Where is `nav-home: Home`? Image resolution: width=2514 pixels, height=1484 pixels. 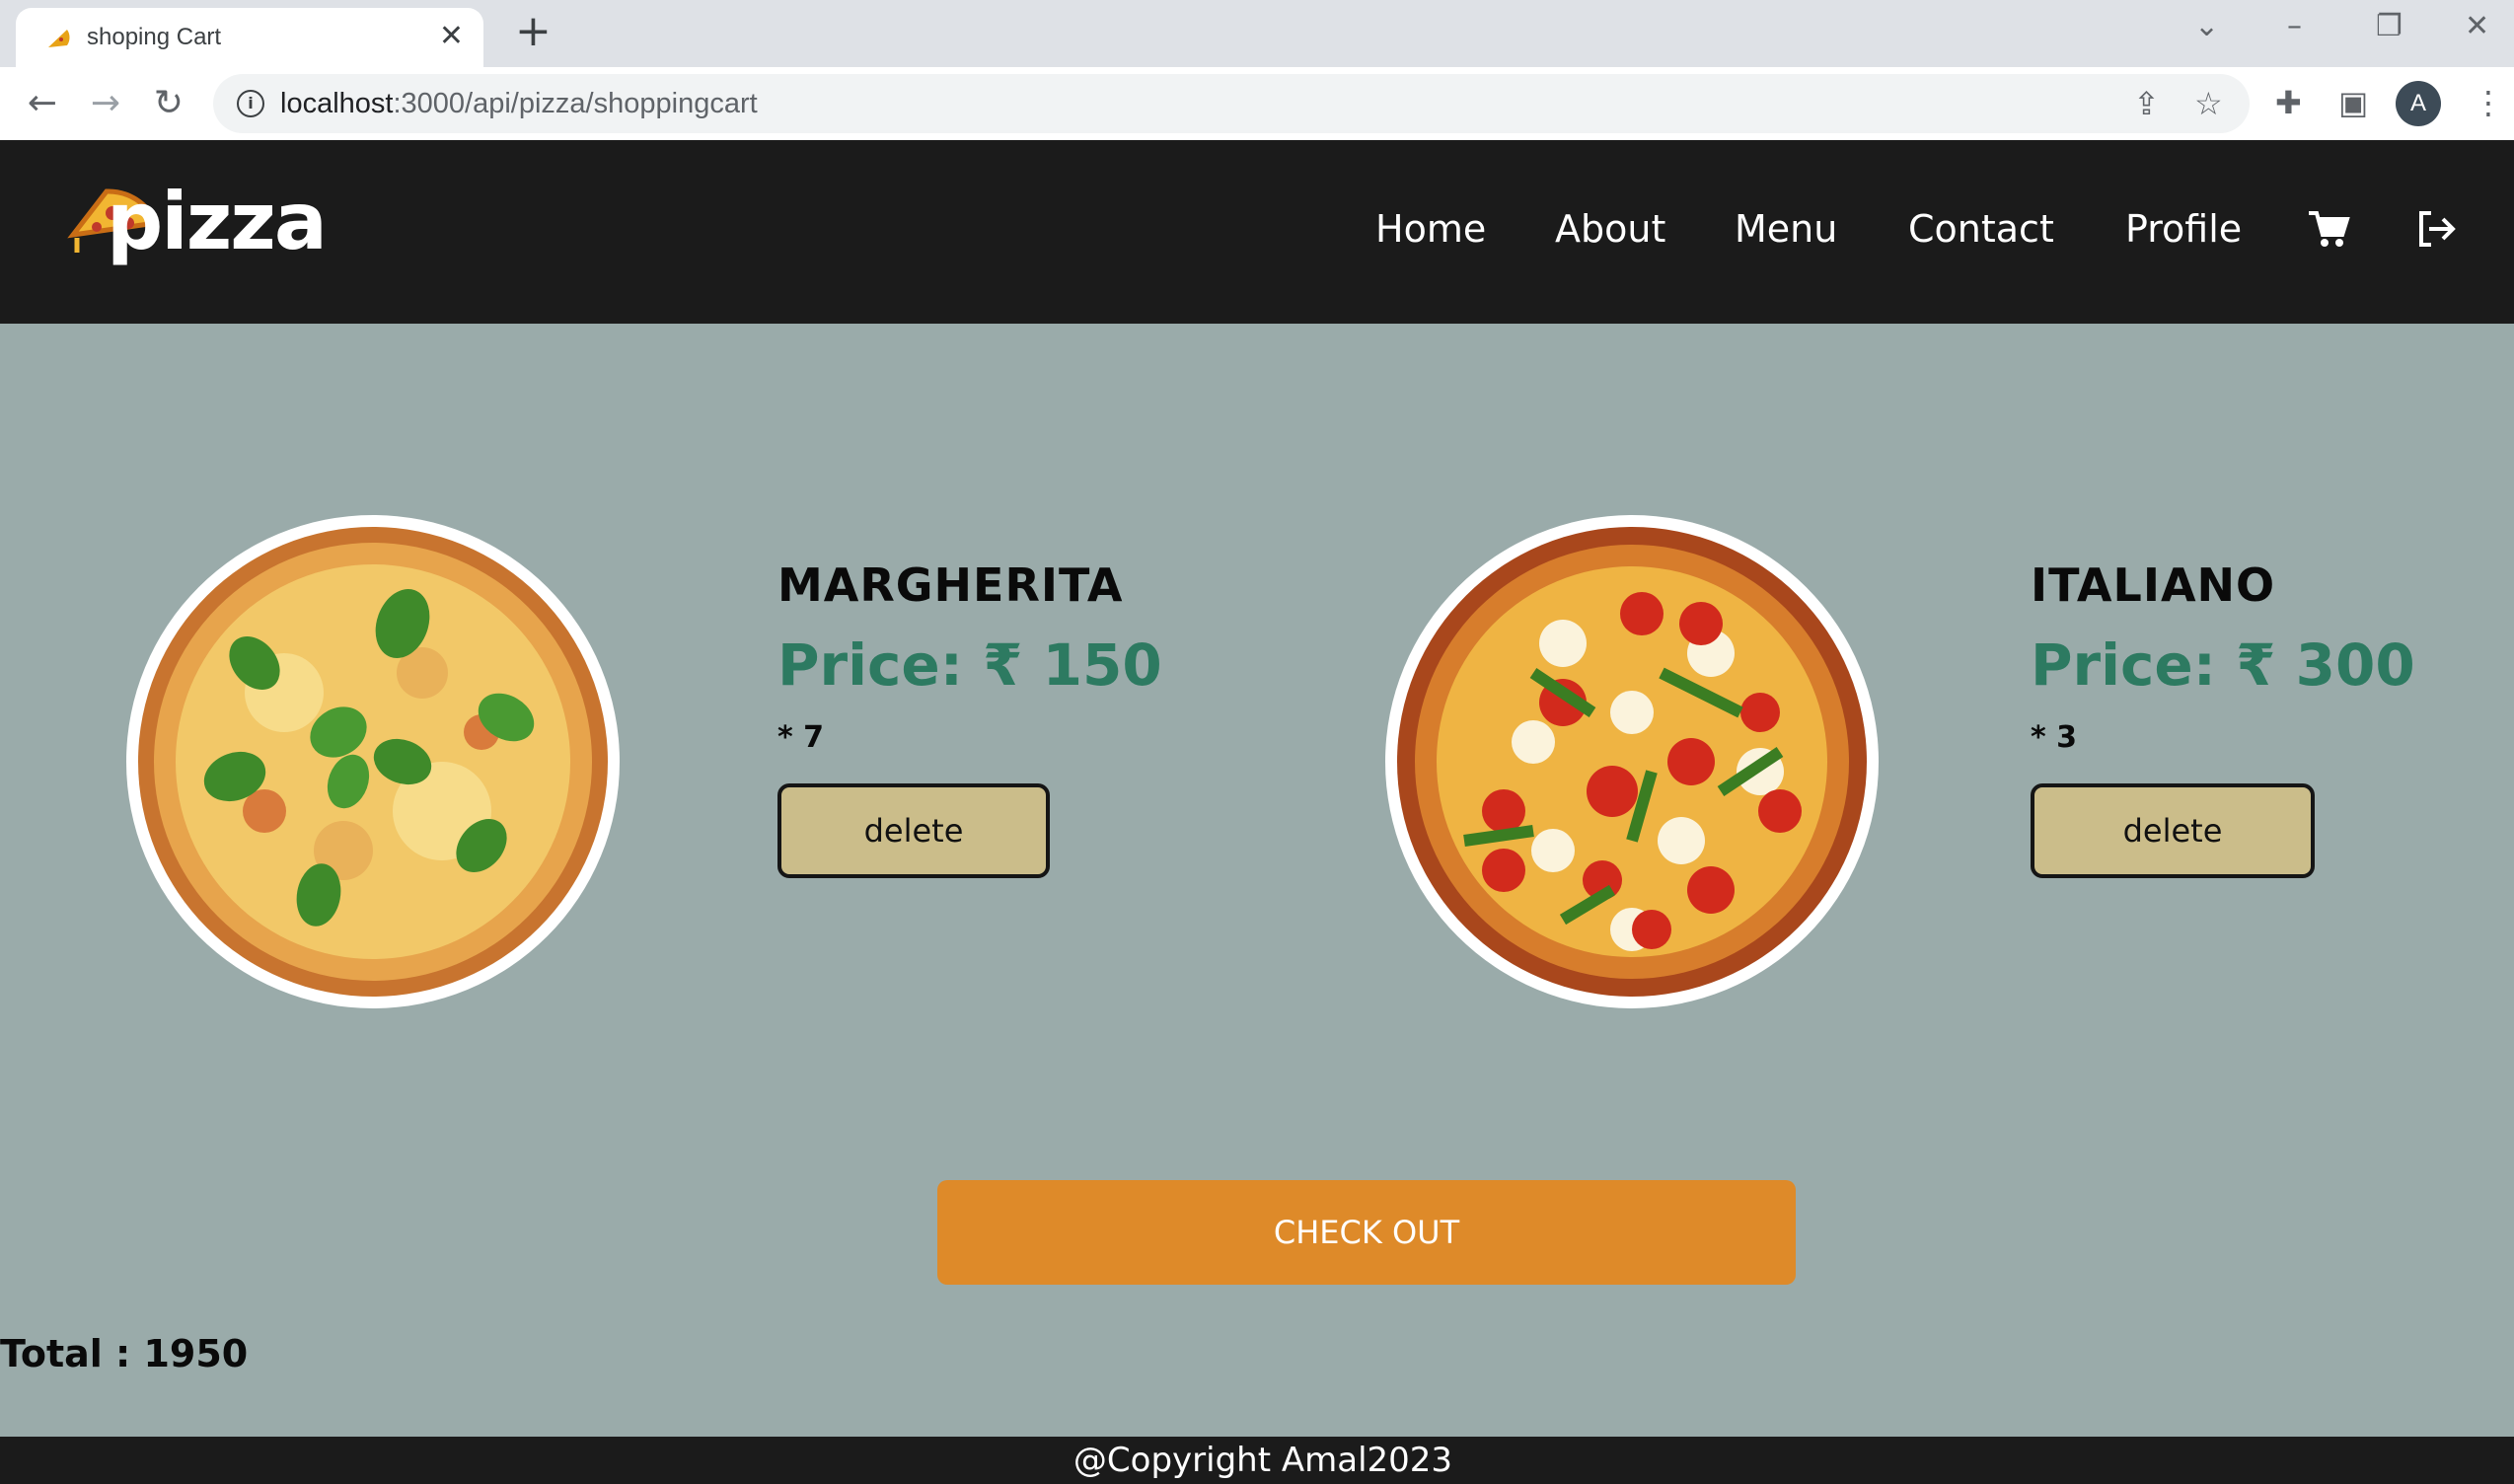 nav-home: Home is located at coordinates (1430, 229).